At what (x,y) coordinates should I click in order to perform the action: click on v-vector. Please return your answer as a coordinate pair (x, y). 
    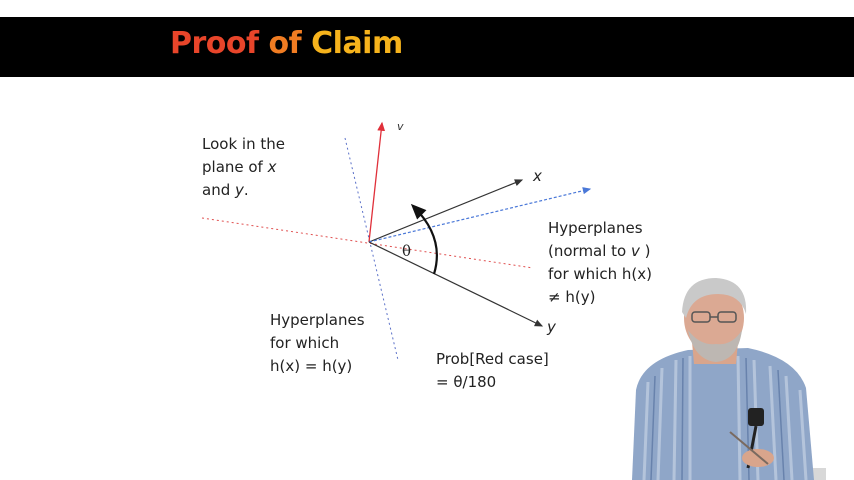
    Looking at the image, I should click on (377, 182).